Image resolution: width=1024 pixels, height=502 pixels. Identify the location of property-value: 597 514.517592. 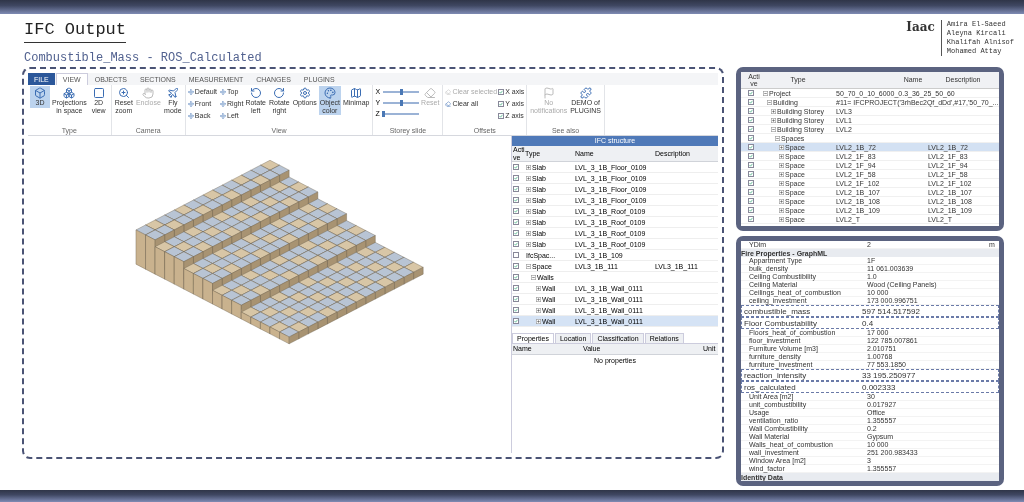
(891, 311).